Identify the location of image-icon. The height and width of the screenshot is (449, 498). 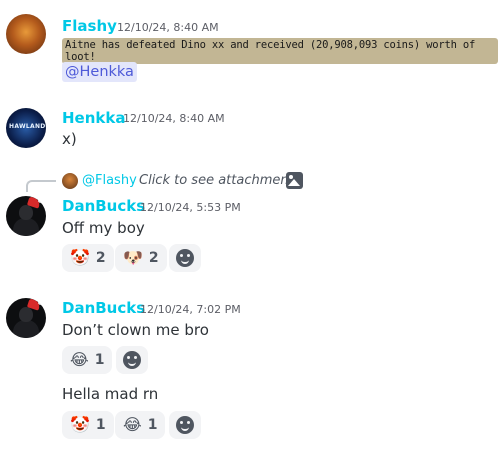
(294, 180).